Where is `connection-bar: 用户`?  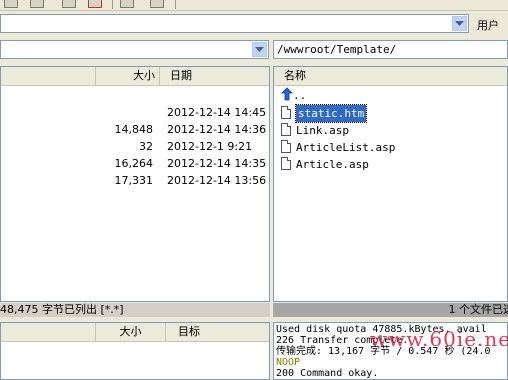
connection-bar: 用户 is located at coordinates (254, 25).